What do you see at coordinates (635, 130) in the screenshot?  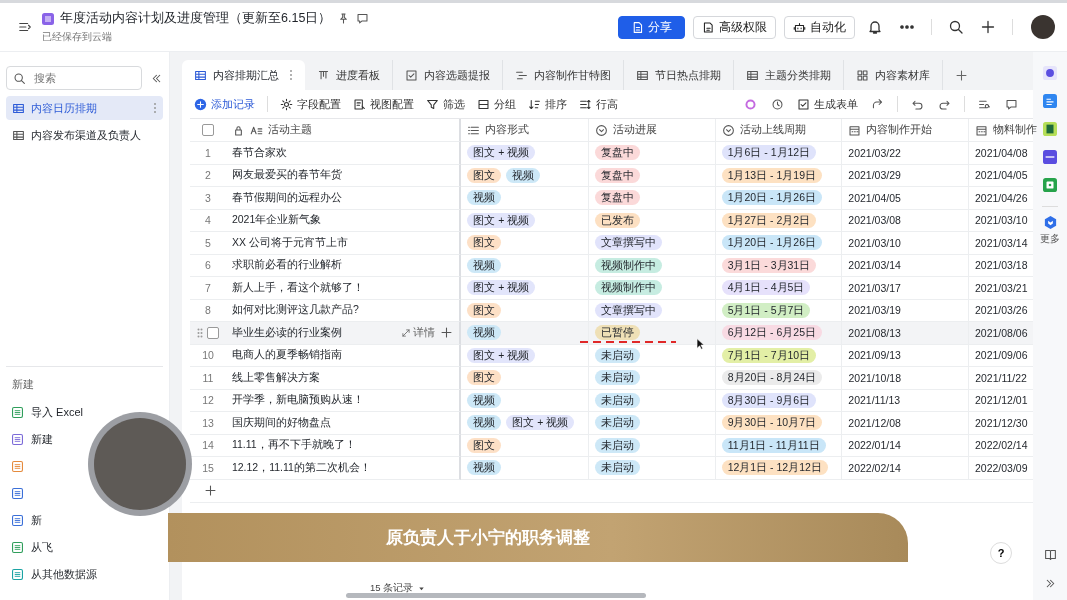 I see `column-header: 活动进展` at bounding box center [635, 130].